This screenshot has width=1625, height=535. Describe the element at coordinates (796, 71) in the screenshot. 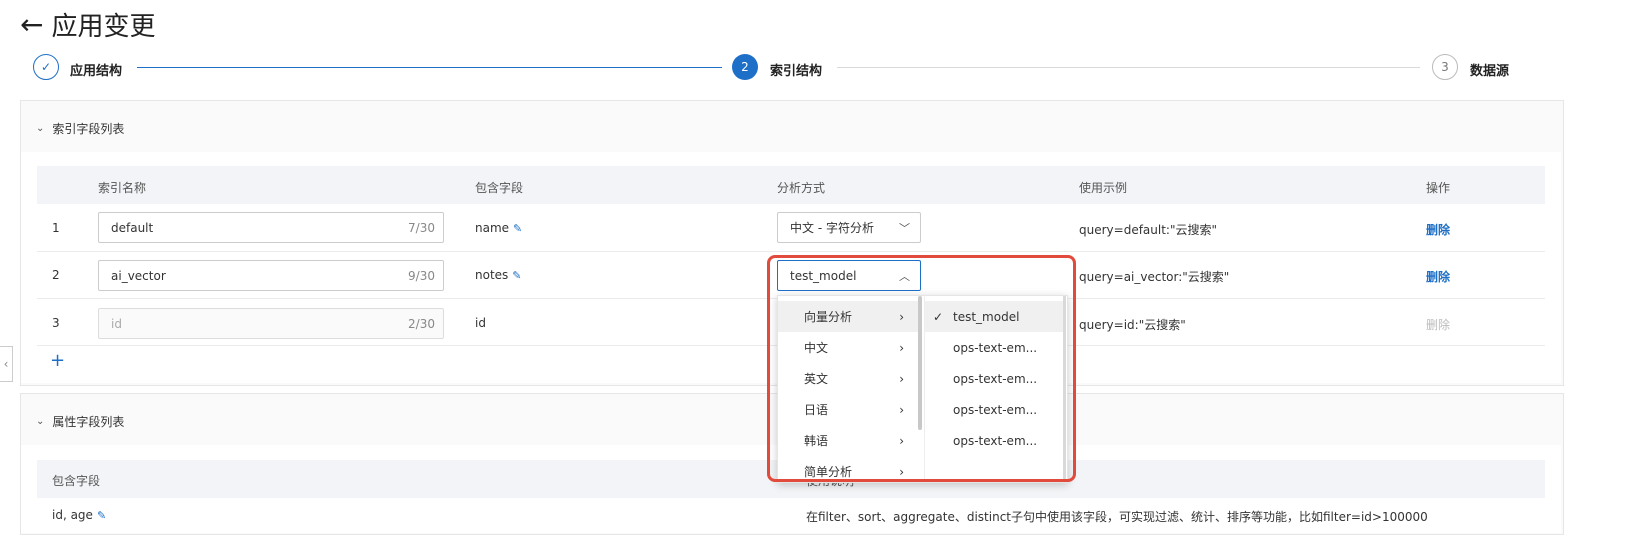

I see `step-2-label: 索引结构` at that location.